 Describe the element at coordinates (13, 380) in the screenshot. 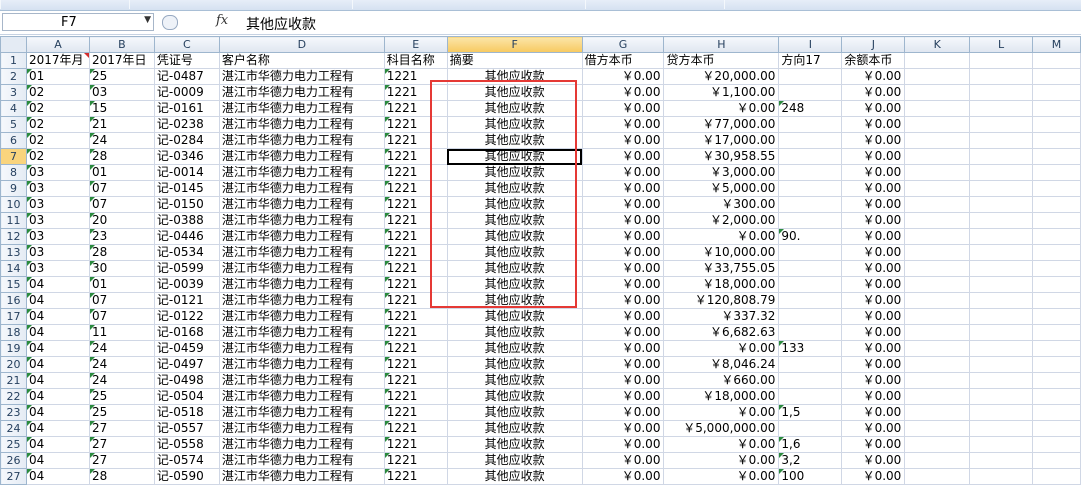

I see `row-header: 21` at that location.